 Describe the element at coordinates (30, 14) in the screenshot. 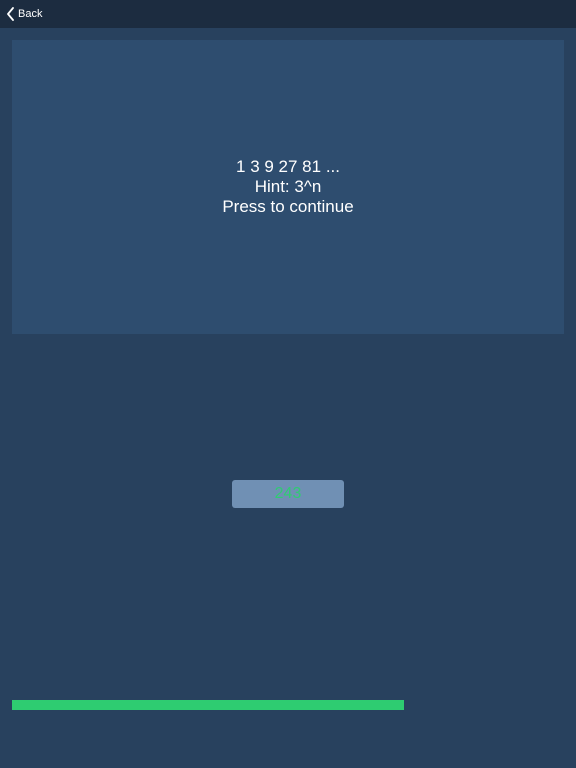

I see `back-label: Back` at that location.